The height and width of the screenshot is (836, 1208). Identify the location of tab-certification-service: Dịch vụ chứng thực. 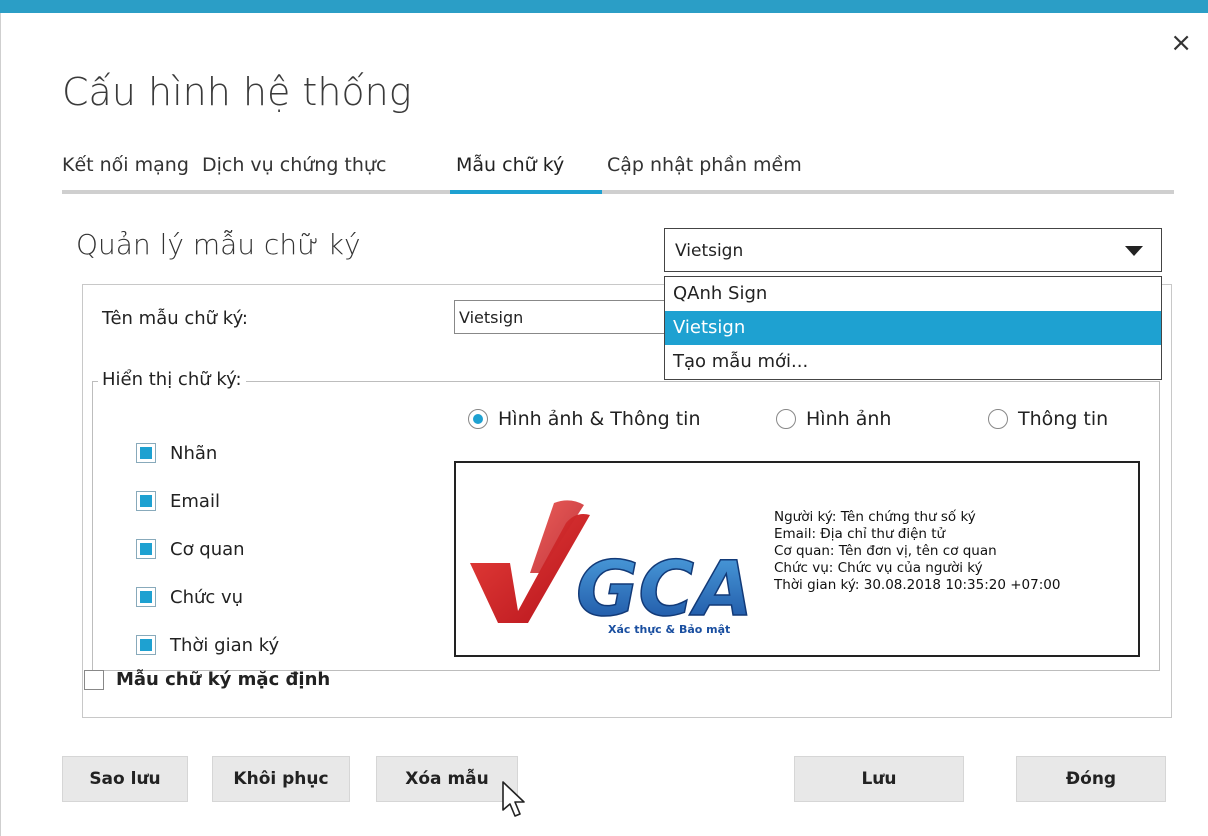
(294, 165).